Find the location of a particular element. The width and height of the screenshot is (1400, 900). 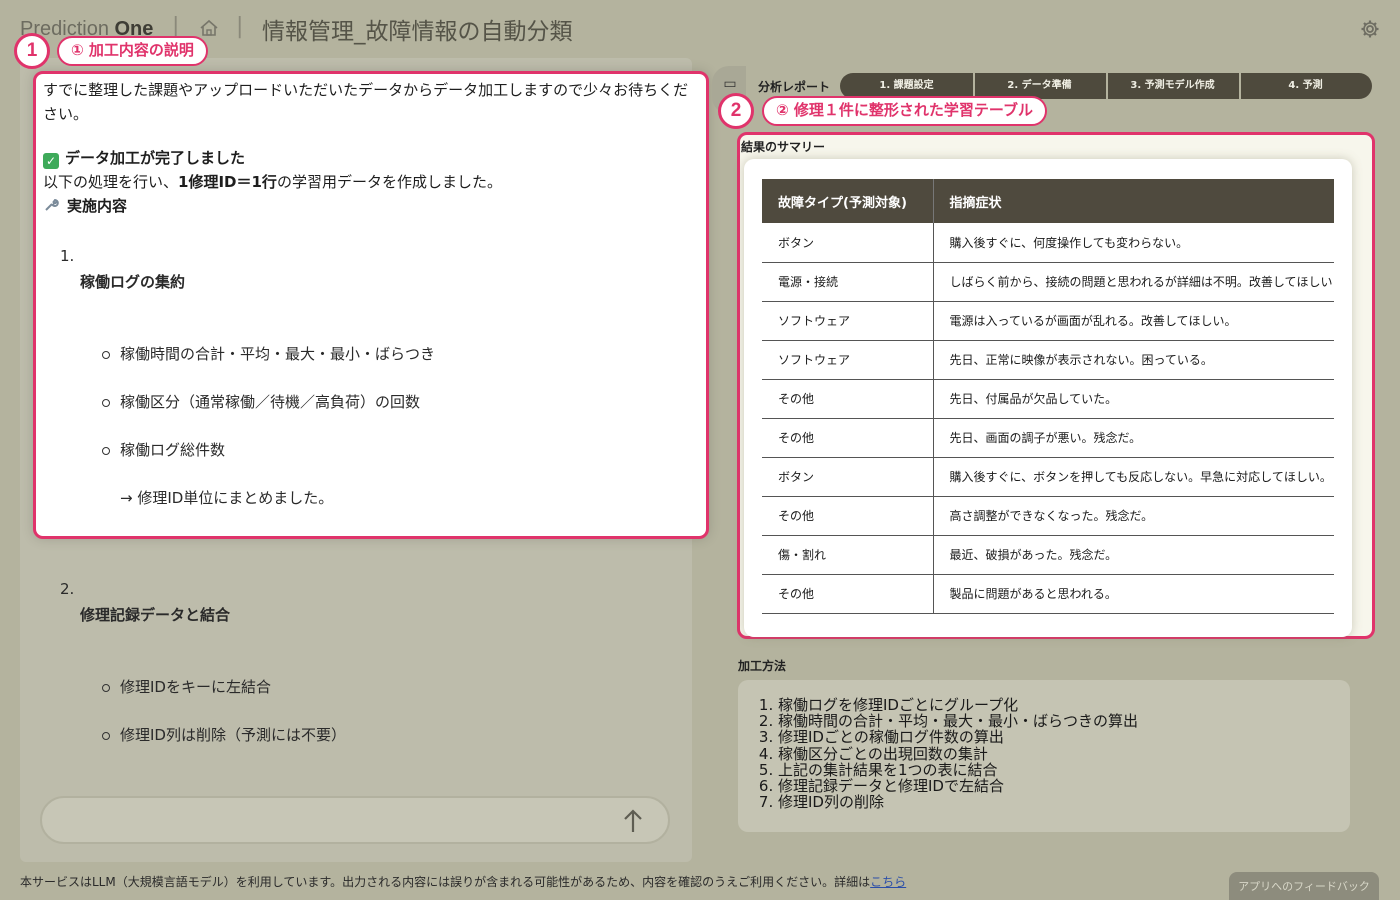

list-item-number: 1. is located at coordinates (67, 256).